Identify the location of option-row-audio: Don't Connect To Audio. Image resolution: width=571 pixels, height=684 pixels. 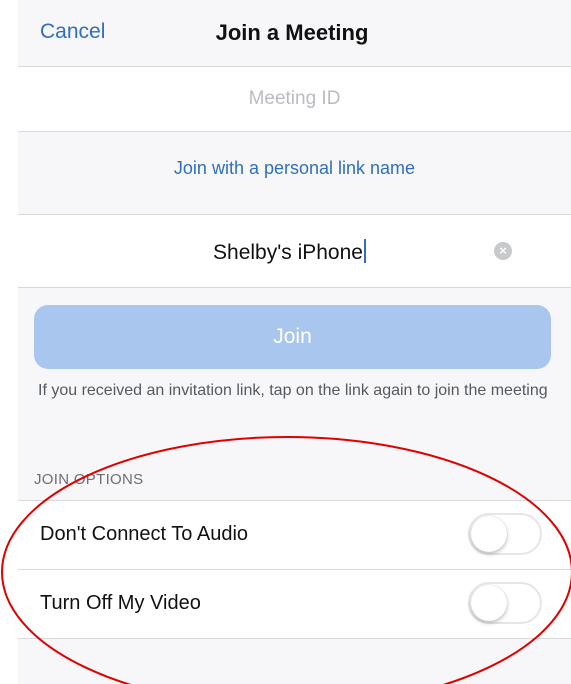
(294, 535).